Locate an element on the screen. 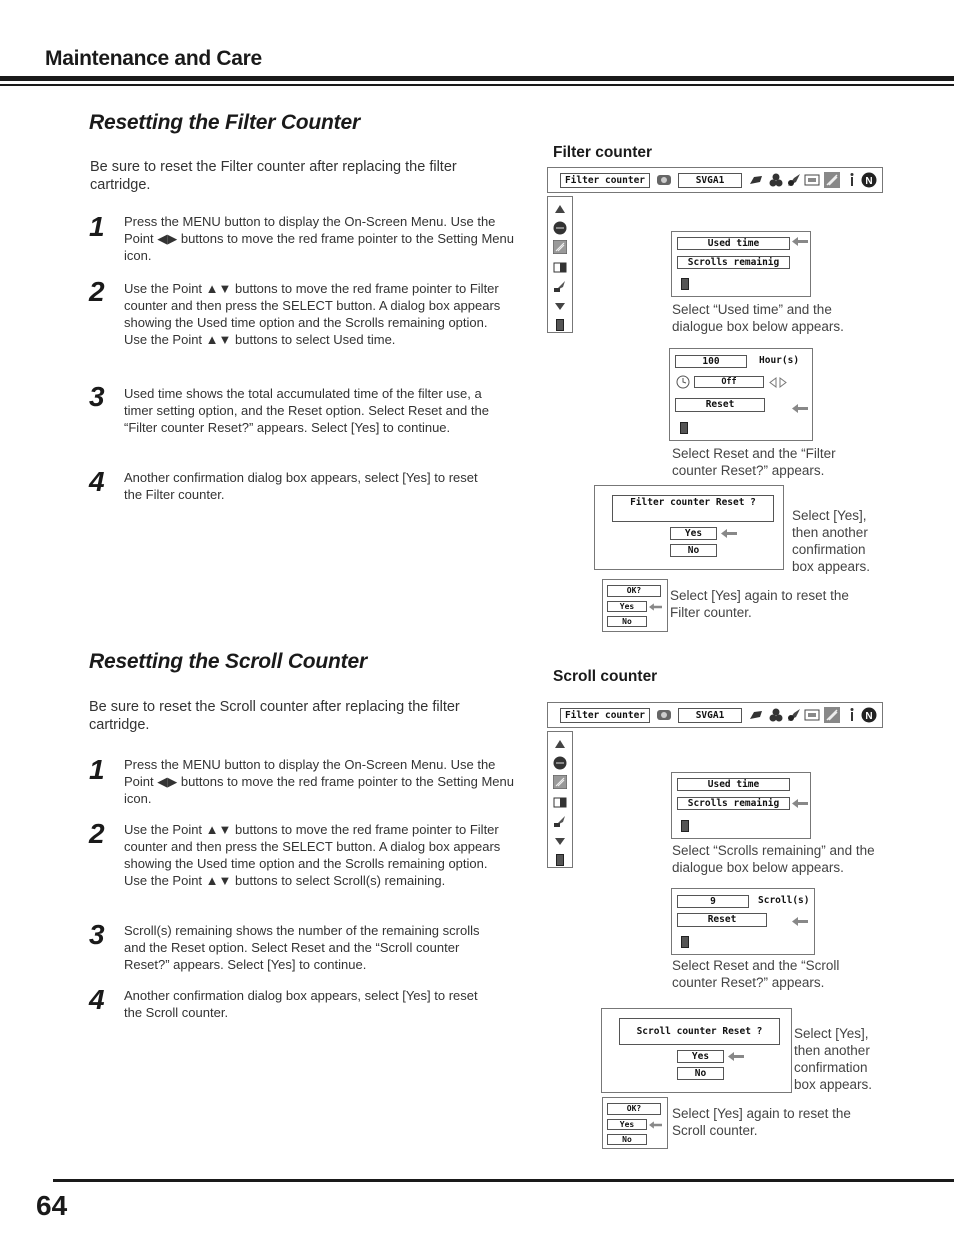 Image resolution: width=954 pixels, height=1235 pixels. used-time-dialog: Used time Scrolls remainig is located at coordinates (741, 264).